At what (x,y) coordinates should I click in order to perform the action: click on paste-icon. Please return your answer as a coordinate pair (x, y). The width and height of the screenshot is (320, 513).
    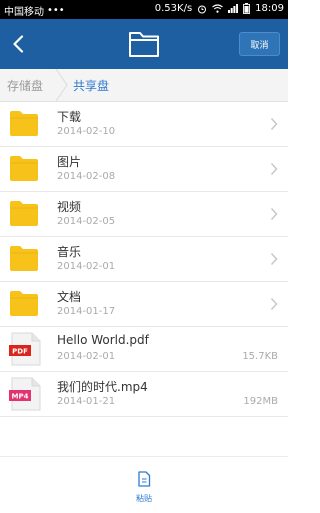
    Looking at the image, I should click on (144, 479).